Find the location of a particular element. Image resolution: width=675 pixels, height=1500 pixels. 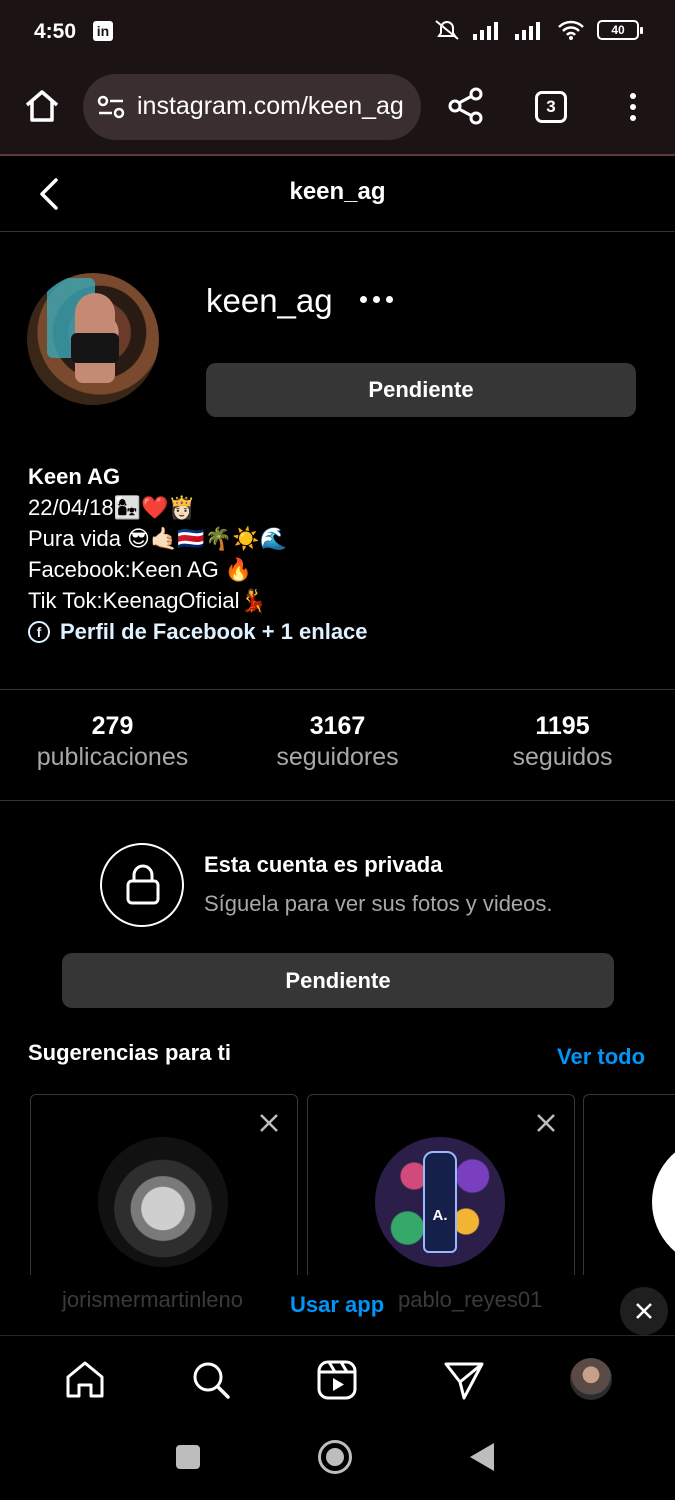

status-time: 4:50 is located at coordinates (55, 31).